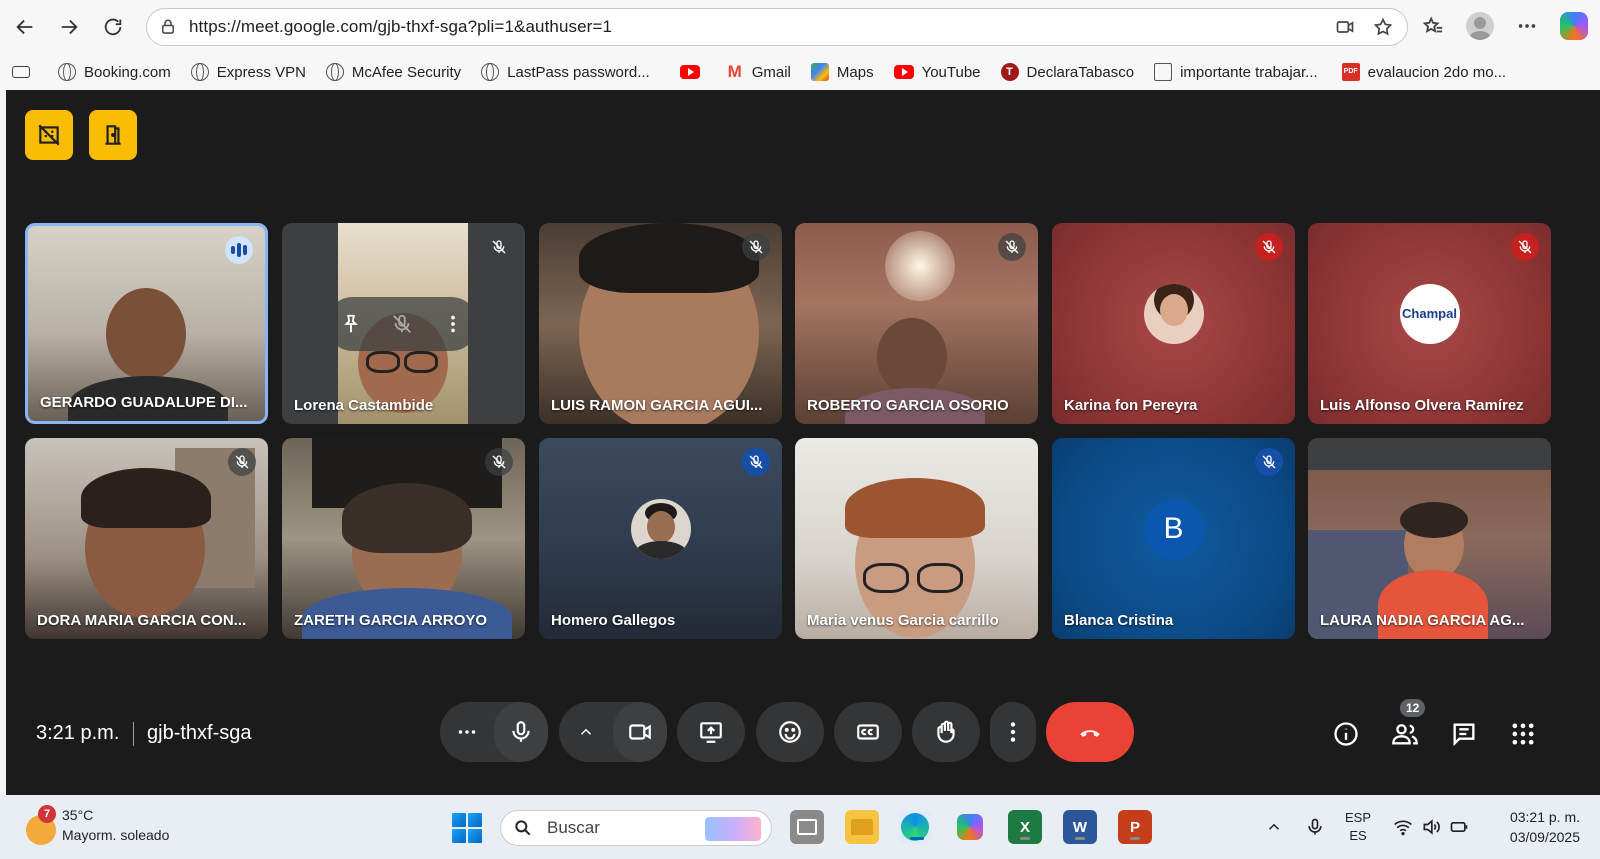  Describe the element at coordinates (1358, 827) in the screenshot. I see `language-indicator: ESP ES` at that location.